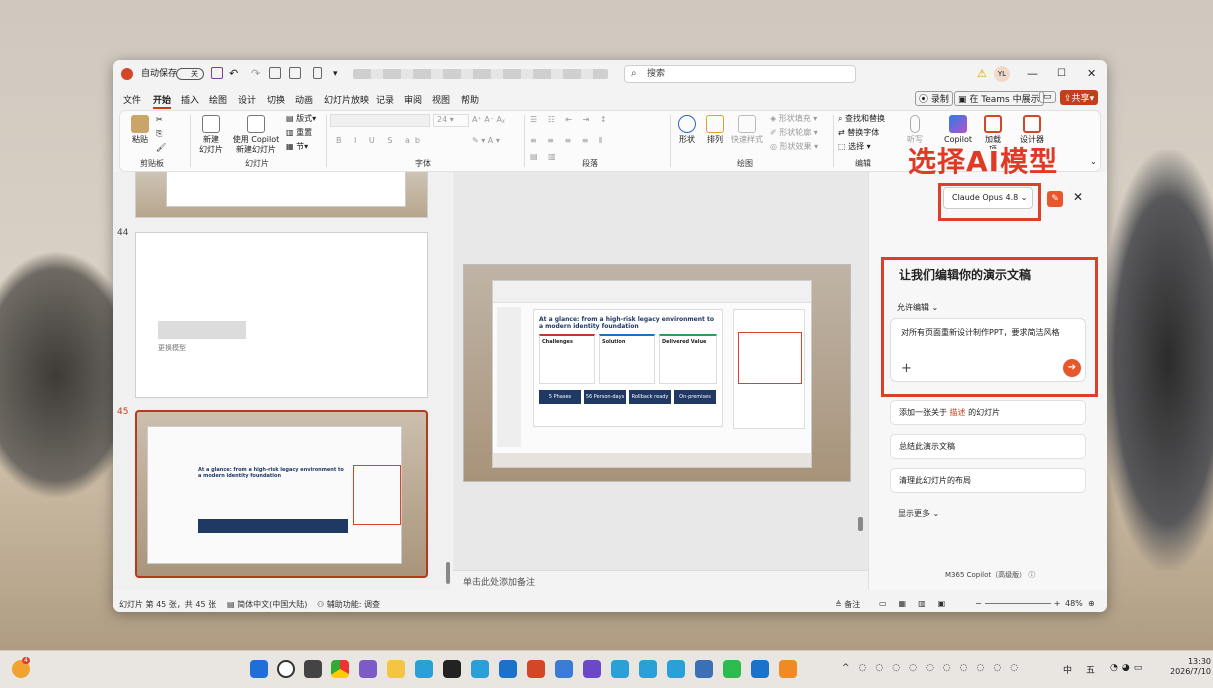 The width and height of the screenshot is (1213, 688). What do you see at coordinates (452, 669) in the screenshot?
I see `terminal-icon` at bounding box center [452, 669].